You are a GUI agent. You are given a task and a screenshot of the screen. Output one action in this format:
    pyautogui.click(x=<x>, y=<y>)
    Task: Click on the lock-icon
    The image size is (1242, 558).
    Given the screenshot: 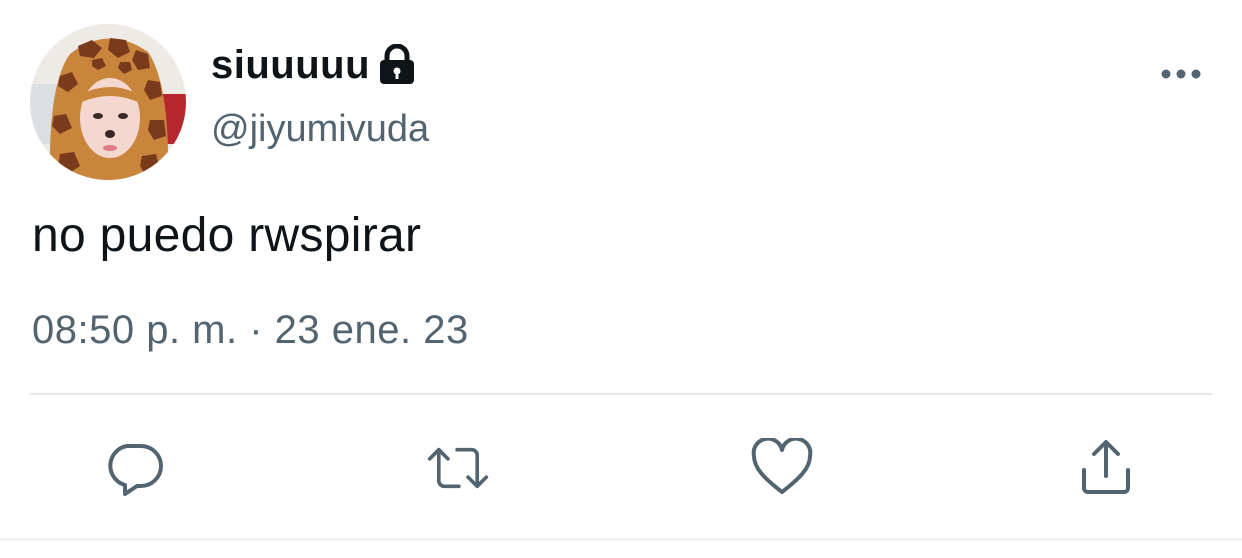 What is the action you would take?
    pyautogui.click(x=397, y=64)
    